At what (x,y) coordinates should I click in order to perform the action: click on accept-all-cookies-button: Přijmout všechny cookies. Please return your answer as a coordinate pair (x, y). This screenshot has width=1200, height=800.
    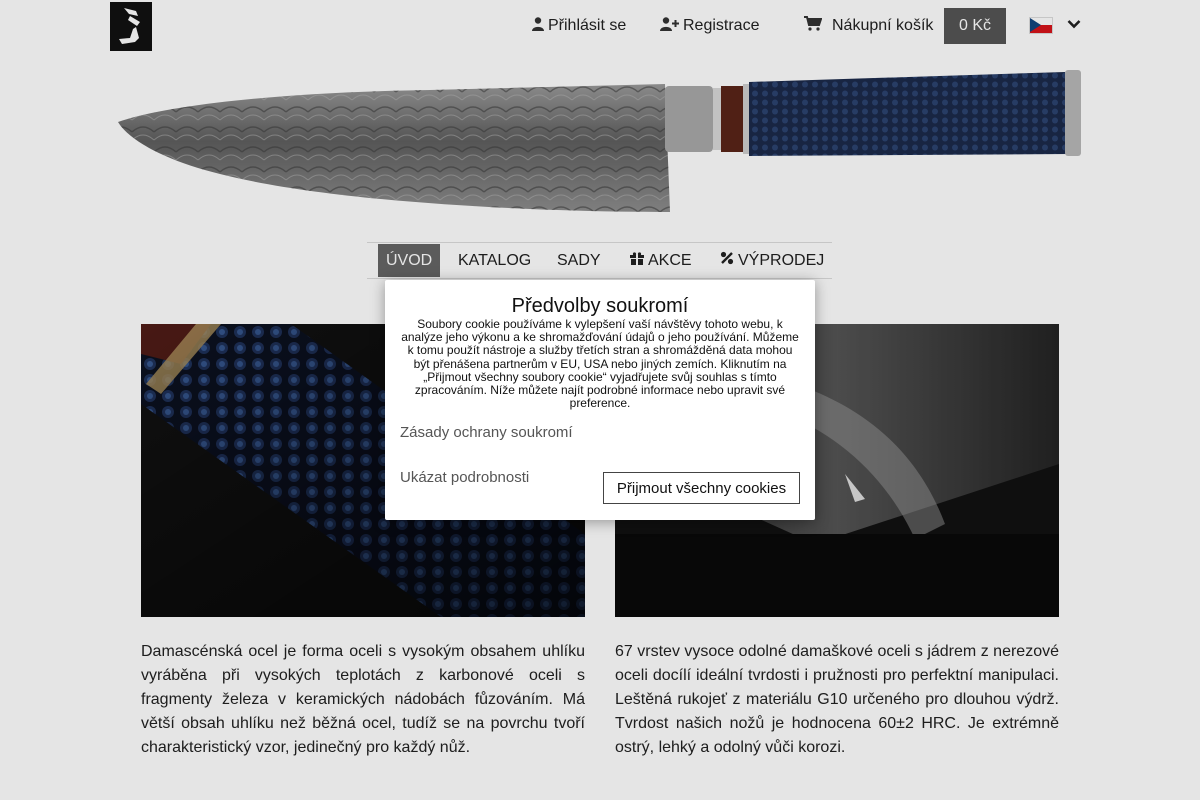
    Looking at the image, I should click on (701, 488).